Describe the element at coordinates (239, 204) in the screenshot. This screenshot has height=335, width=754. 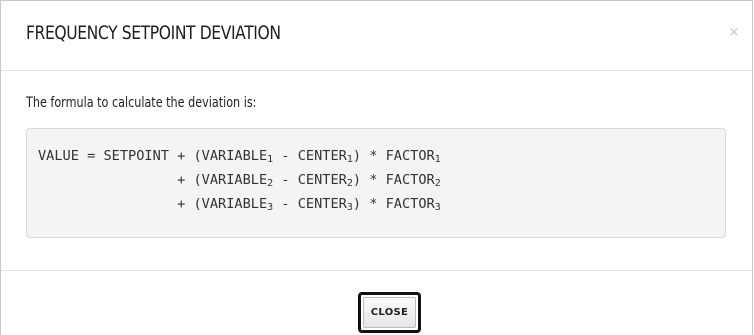
I see `formula-line: + (VARIABLE3 - CENTER3) * FACTOR3` at that location.